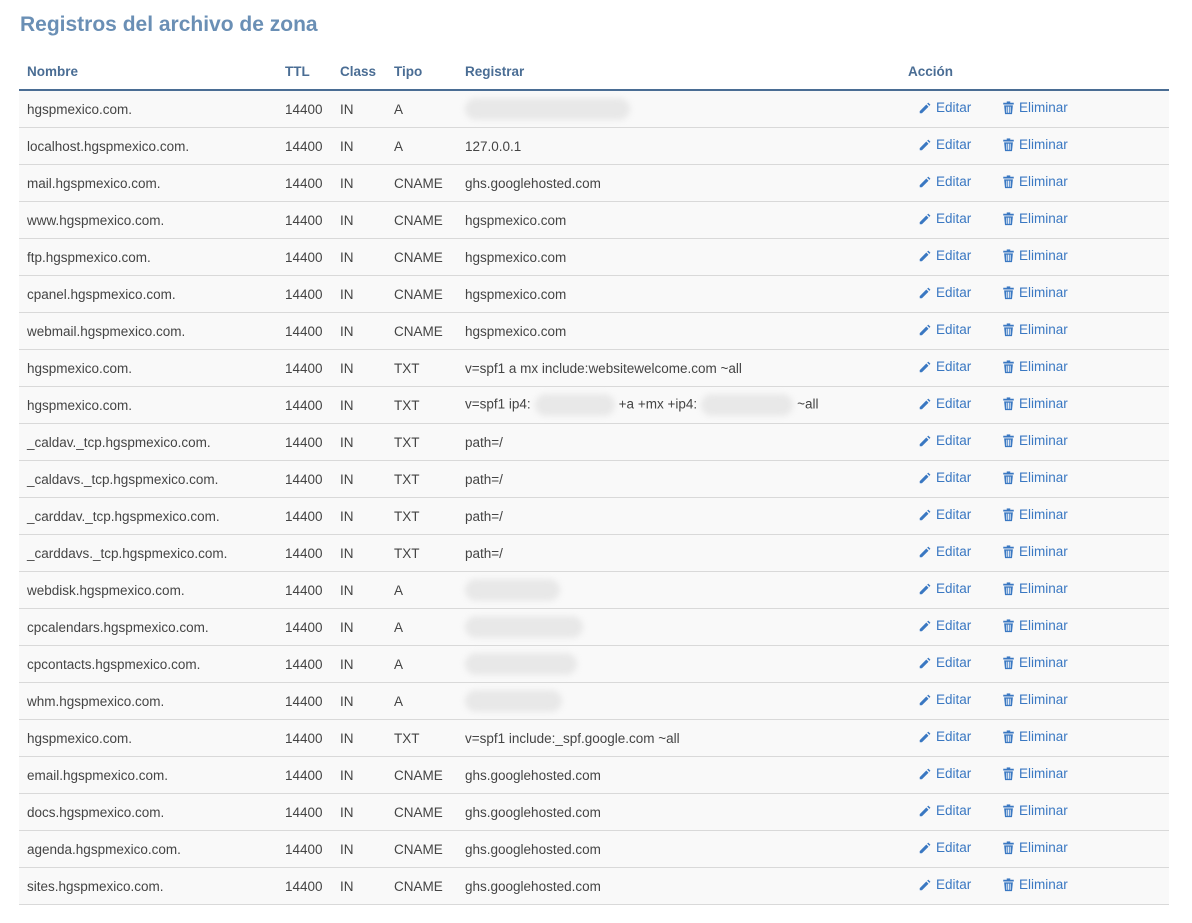 This screenshot has width=1192, height=923. What do you see at coordinates (516, 257) in the screenshot?
I see `record-value: hgspmexico.com` at bounding box center [516, 257].